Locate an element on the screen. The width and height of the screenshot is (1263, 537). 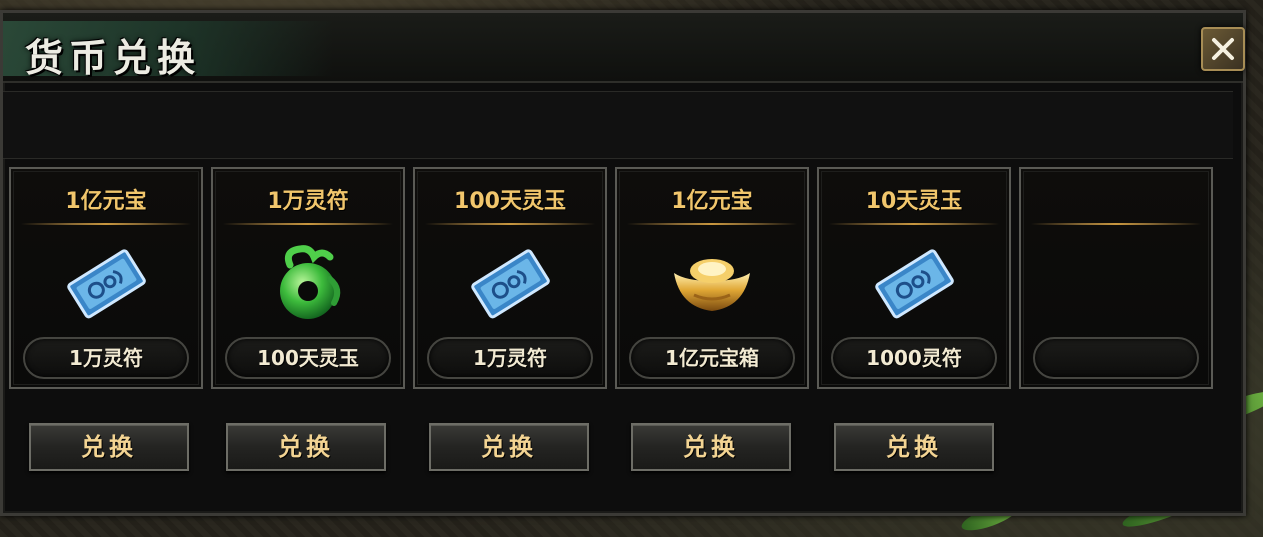
close-icon is located at coordinates (1223, 49).